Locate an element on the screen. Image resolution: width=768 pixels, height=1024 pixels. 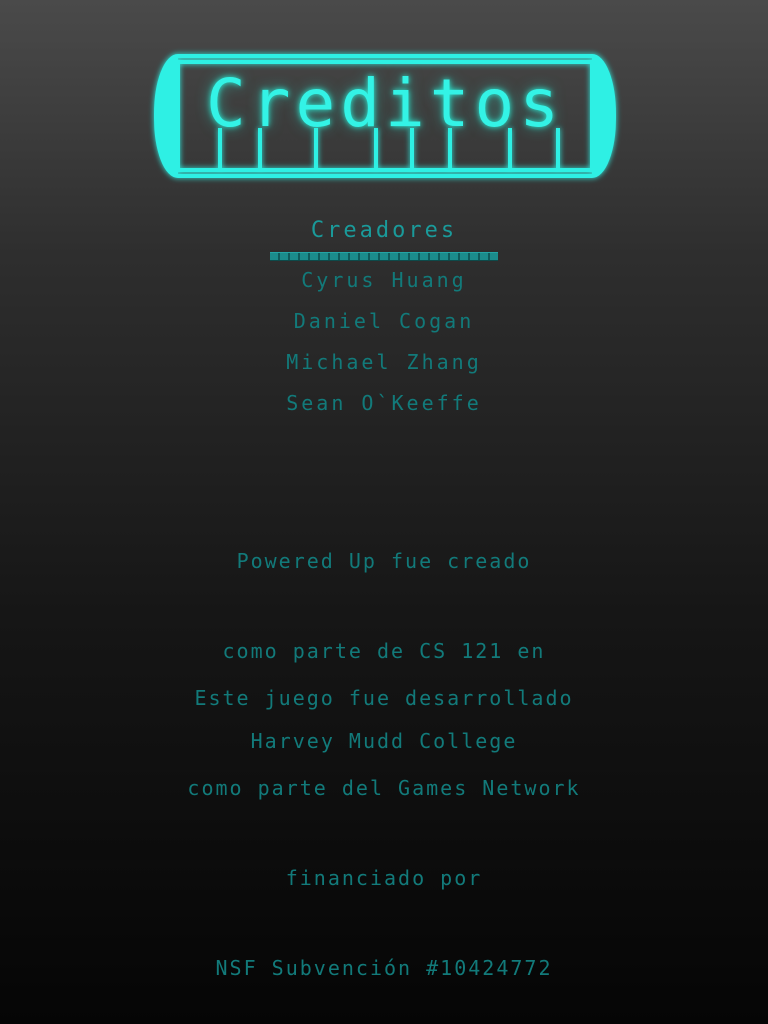
funding-note-line: Este juego fue desarrollado is located at coordinates (384, 698).